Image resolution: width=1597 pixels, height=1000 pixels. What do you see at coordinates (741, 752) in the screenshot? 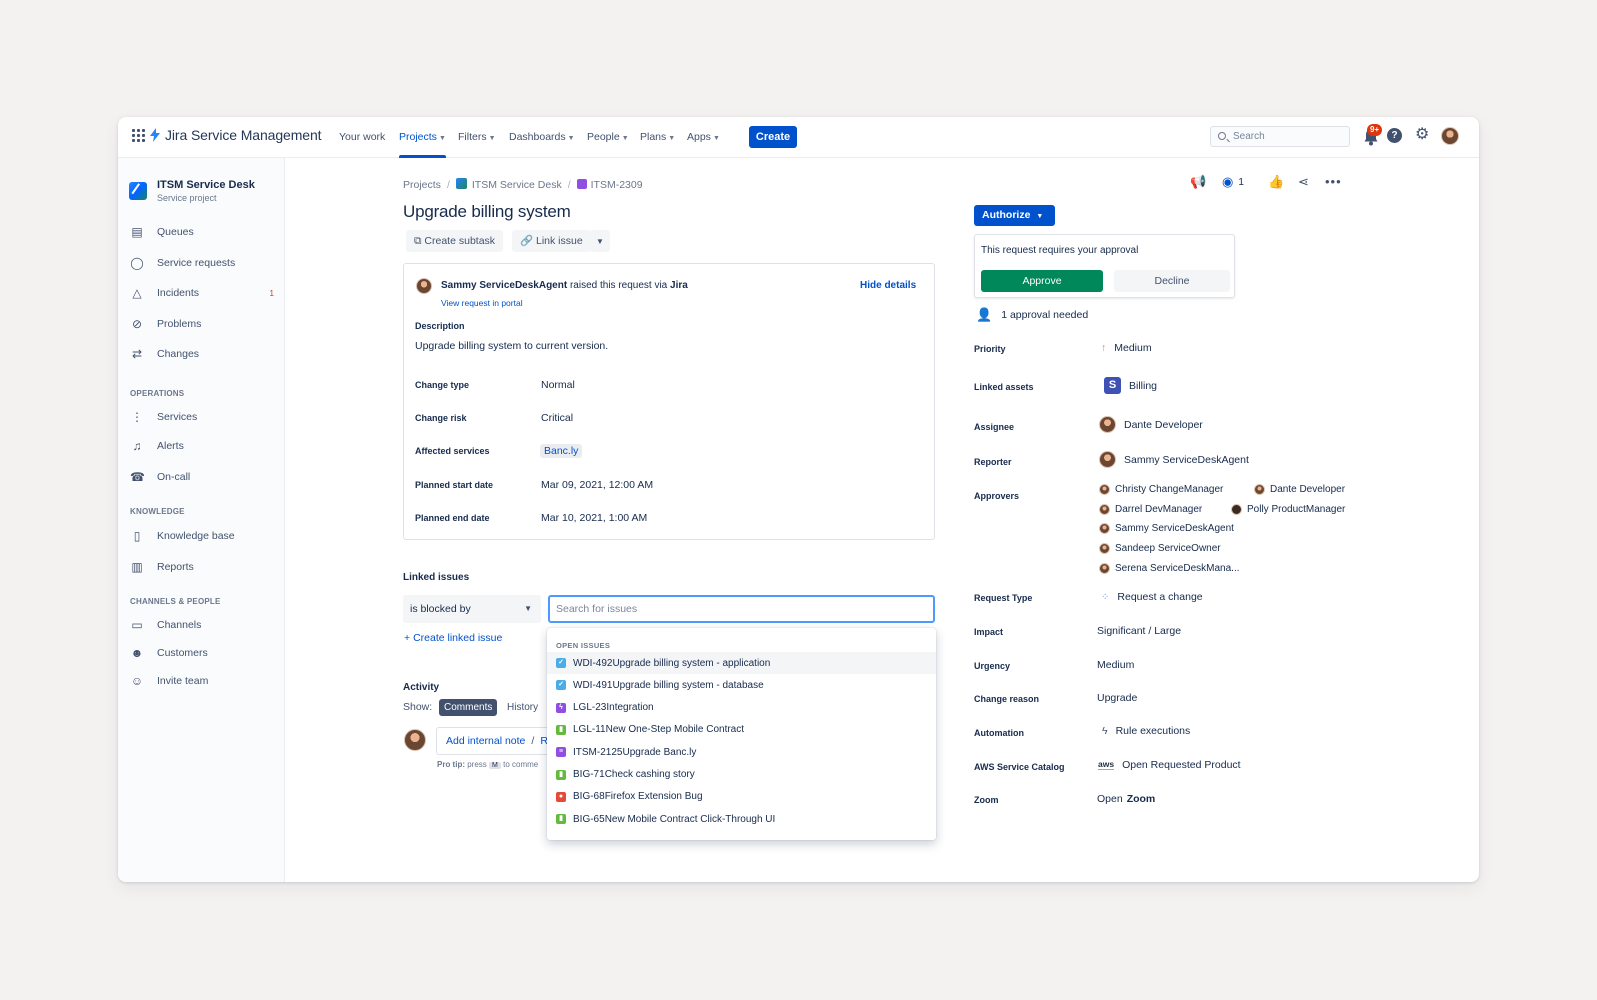
I see `issue-result-row: ≡ ITSM-2125 Upgrade Banc.ly` at bounding box center [741, 752].